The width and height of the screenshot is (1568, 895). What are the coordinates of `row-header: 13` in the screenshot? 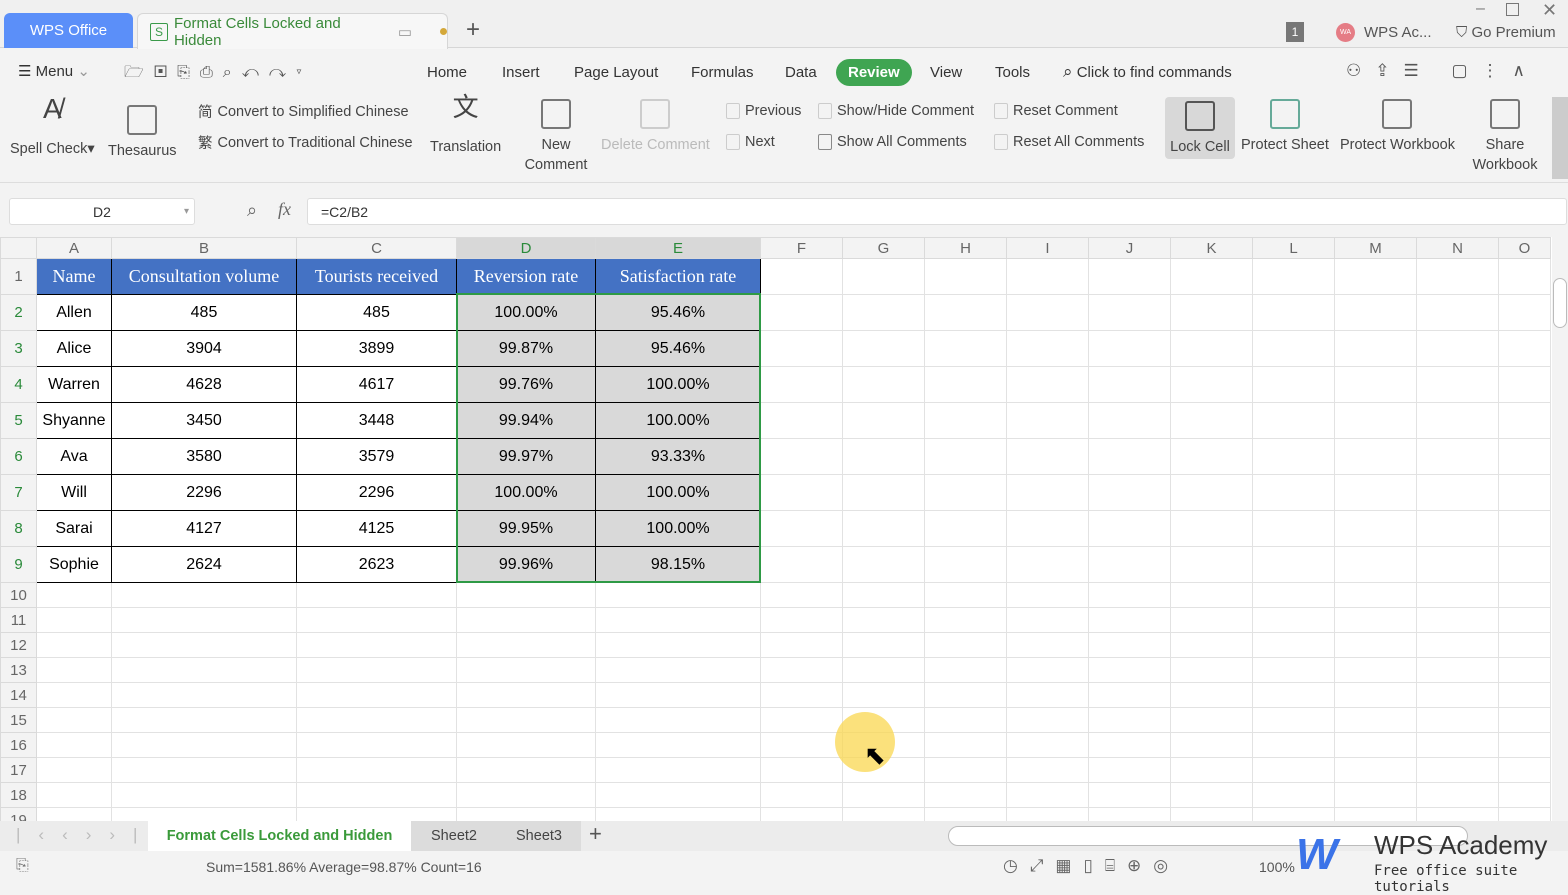 It's located at (18, 670).